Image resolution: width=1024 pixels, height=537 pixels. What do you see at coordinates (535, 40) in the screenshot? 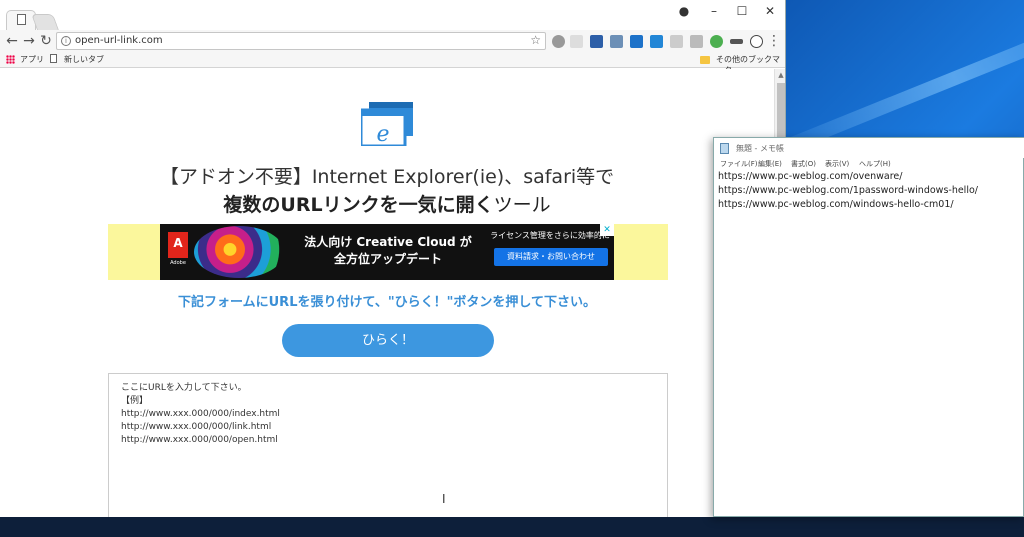
I see `bookmark-star-icon: ☆` at bounding box center [535, 40].